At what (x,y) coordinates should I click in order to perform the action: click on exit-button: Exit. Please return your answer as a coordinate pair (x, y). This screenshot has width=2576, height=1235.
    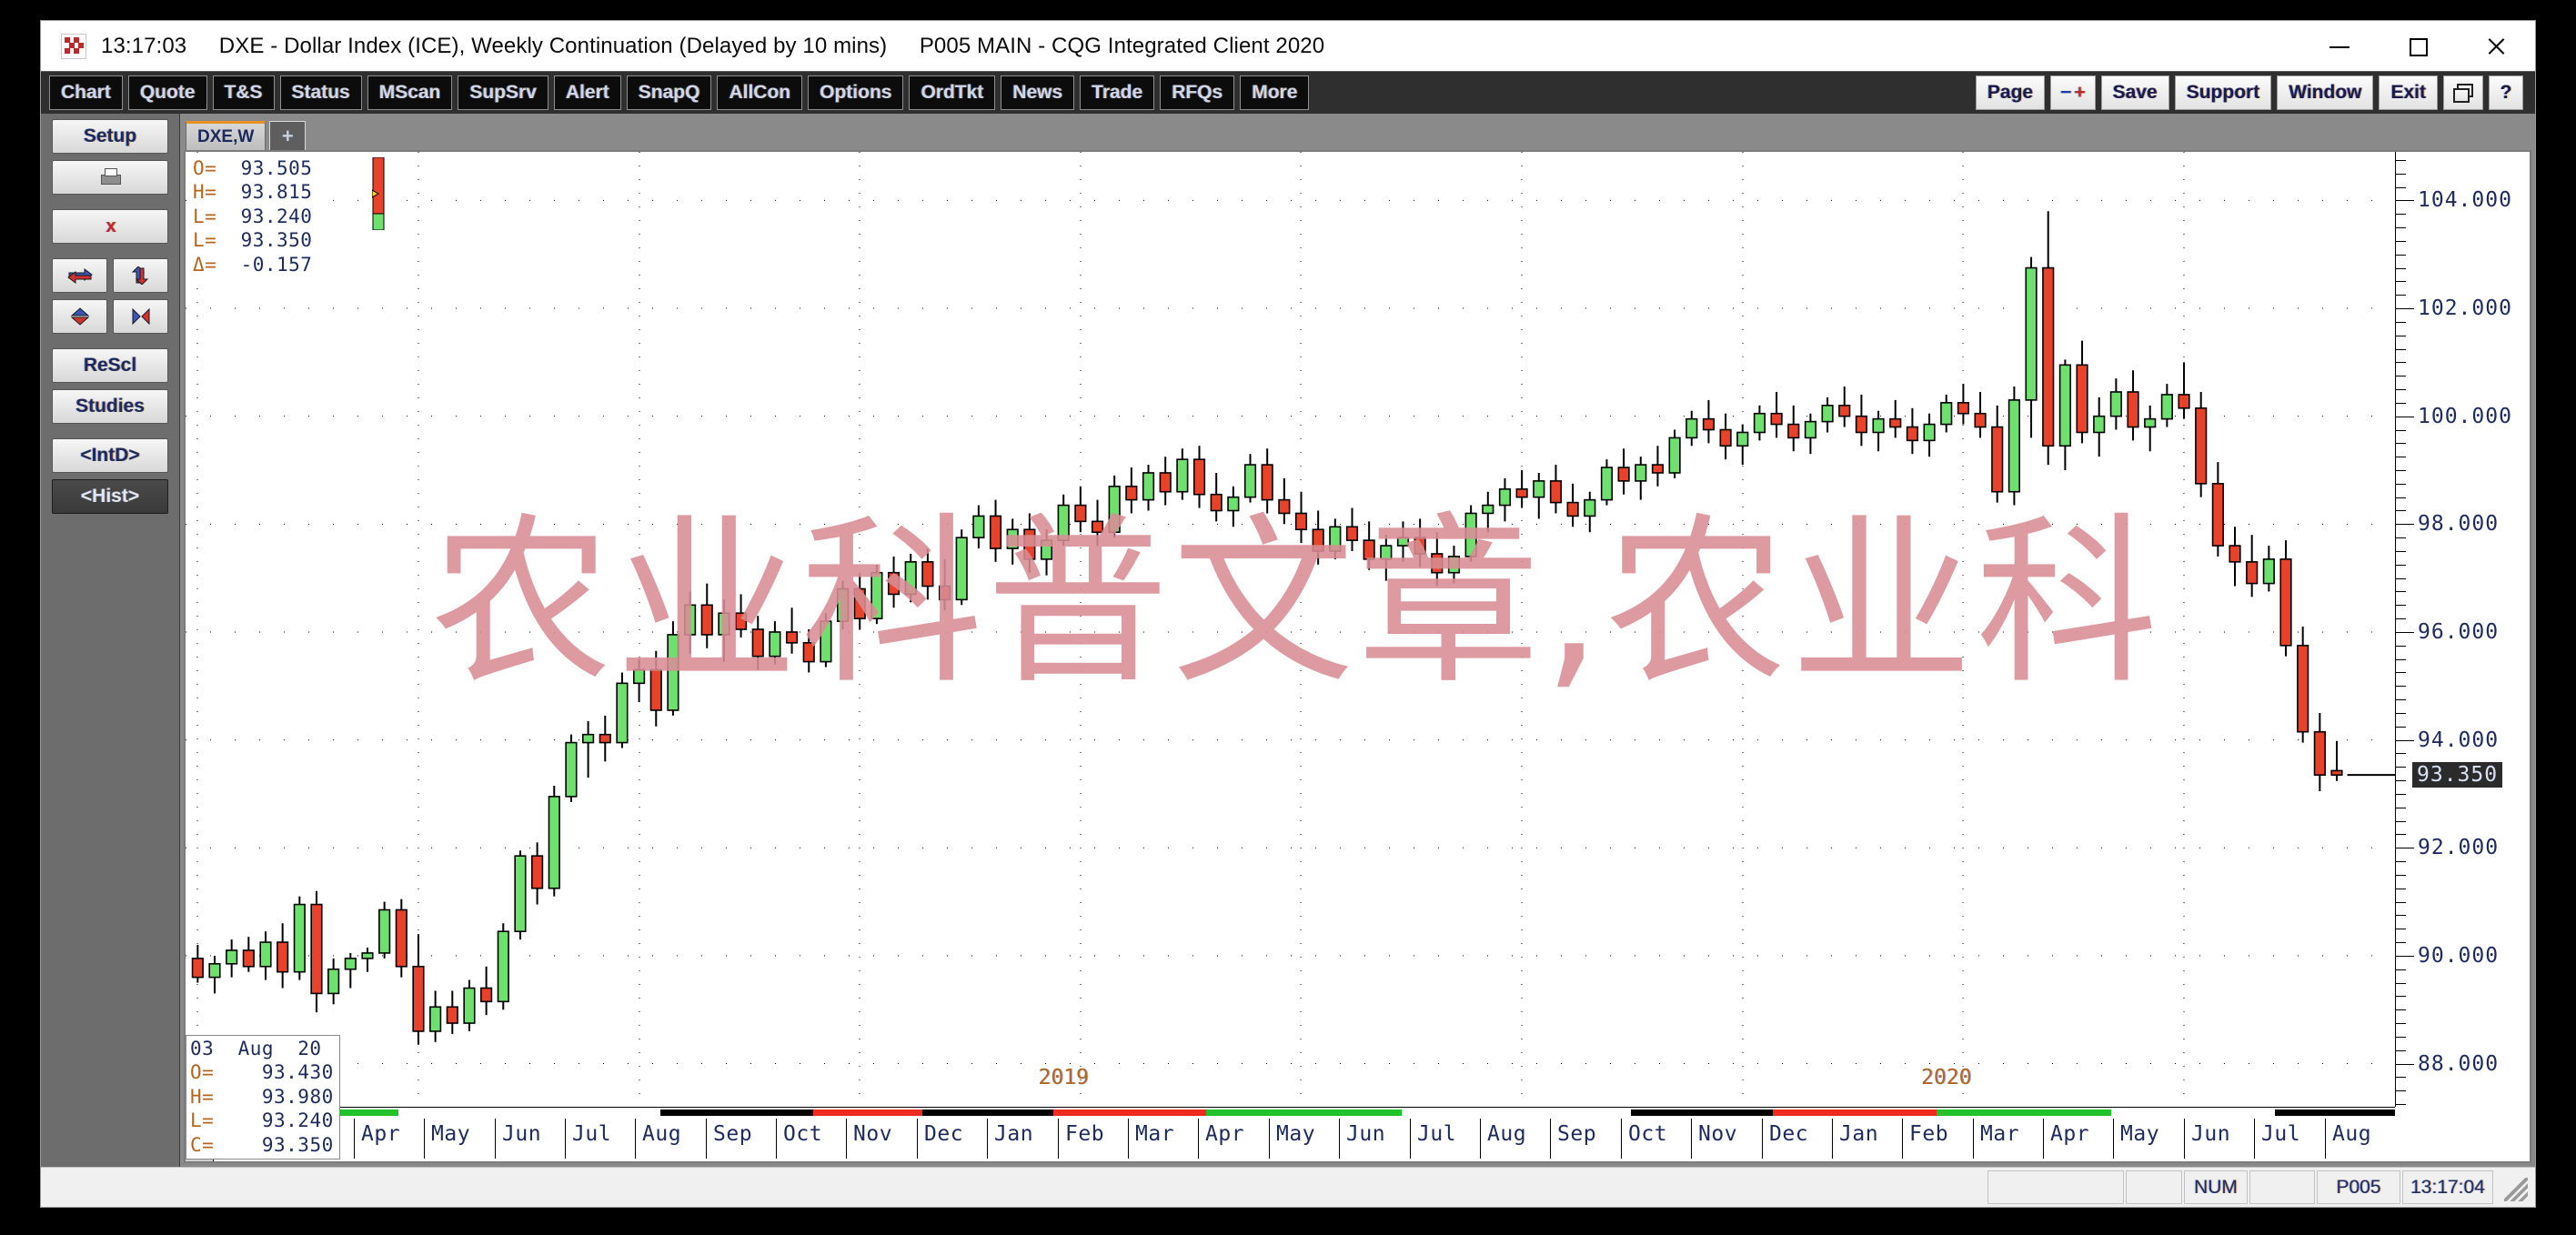
    Looking at the image, I should click on (2408, 92).